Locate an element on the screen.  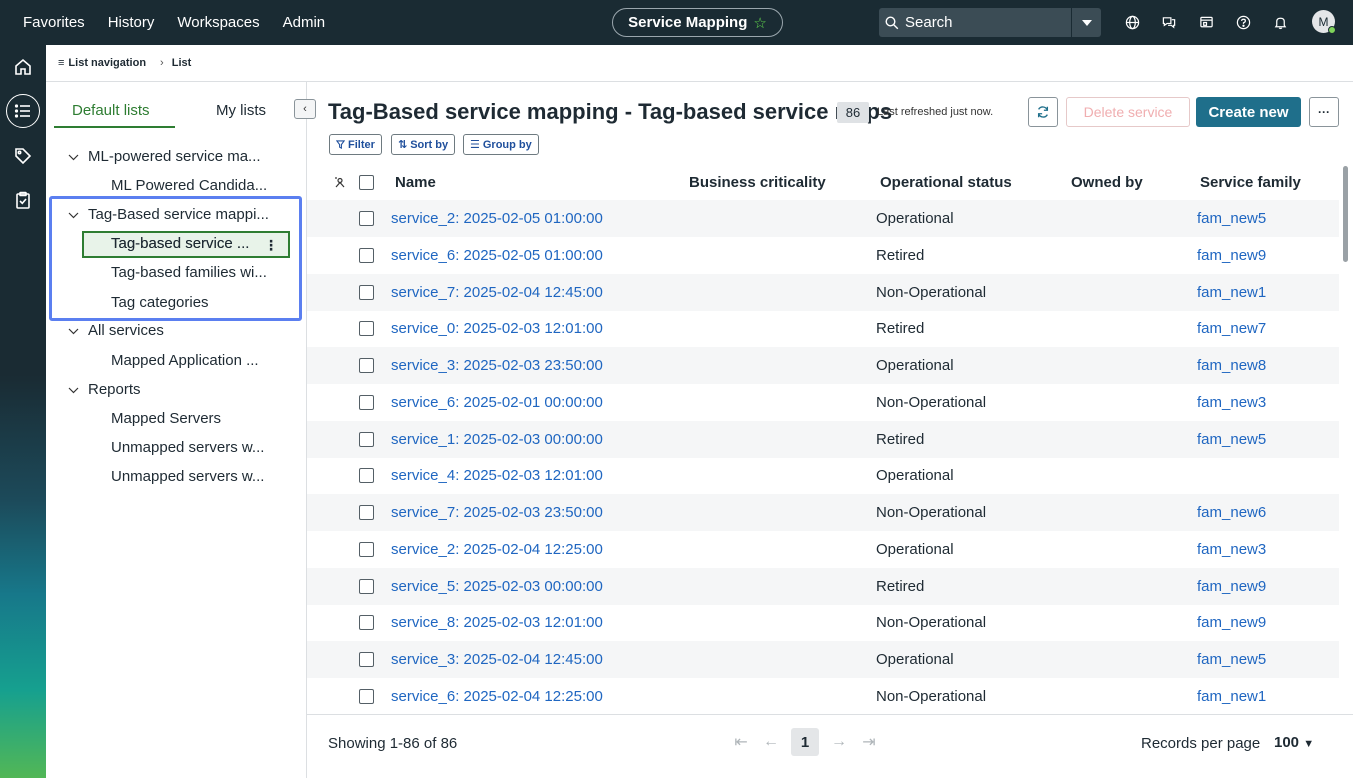
table-scrollbar is located at coordinates (1345, 214).